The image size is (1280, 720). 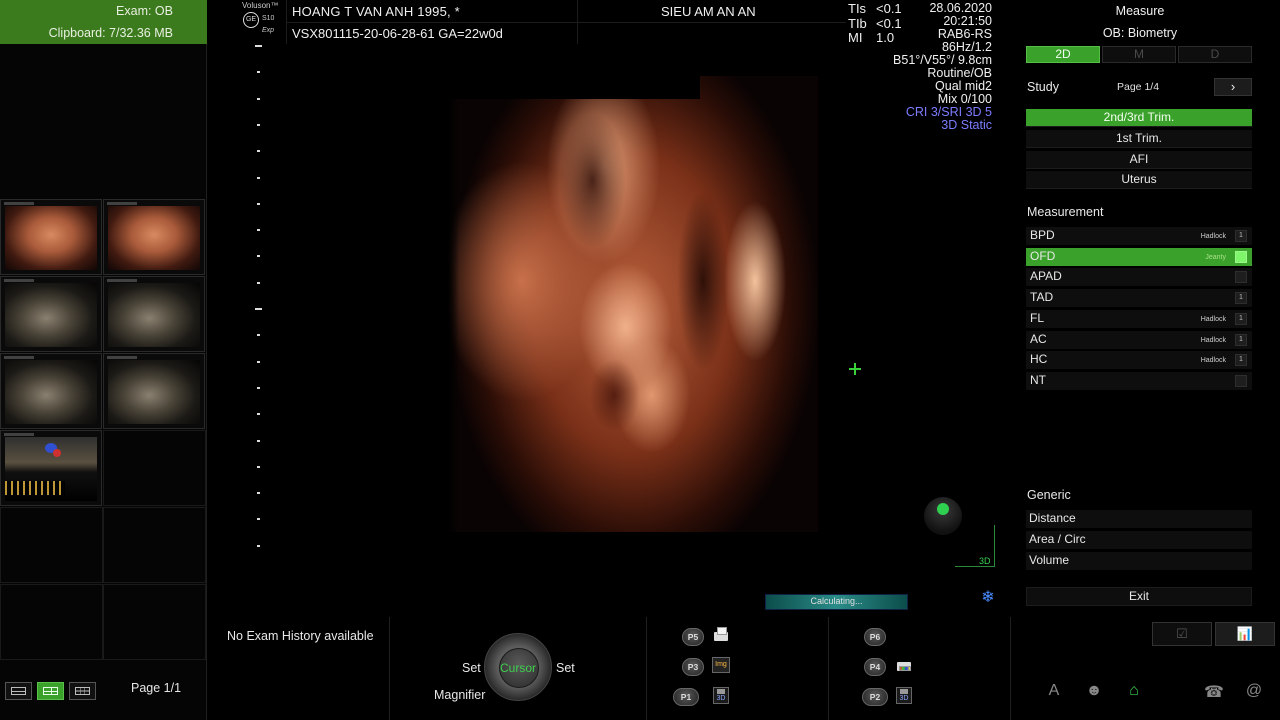 What do you see at coordinates (471, 668) in the screenshot?
I see `set-left-label: Set` at bounding box center [471, 668].